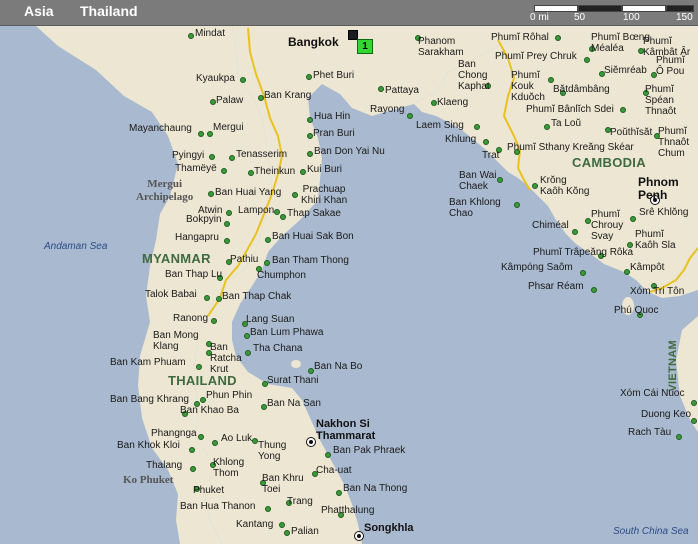 Image resolution: width=698 pixels, height=544 pixels. Describe the element at coordinates (537, 267) in the screenshot. I see `town-kampongsaom: Kâmpóng Saôm` at that location.